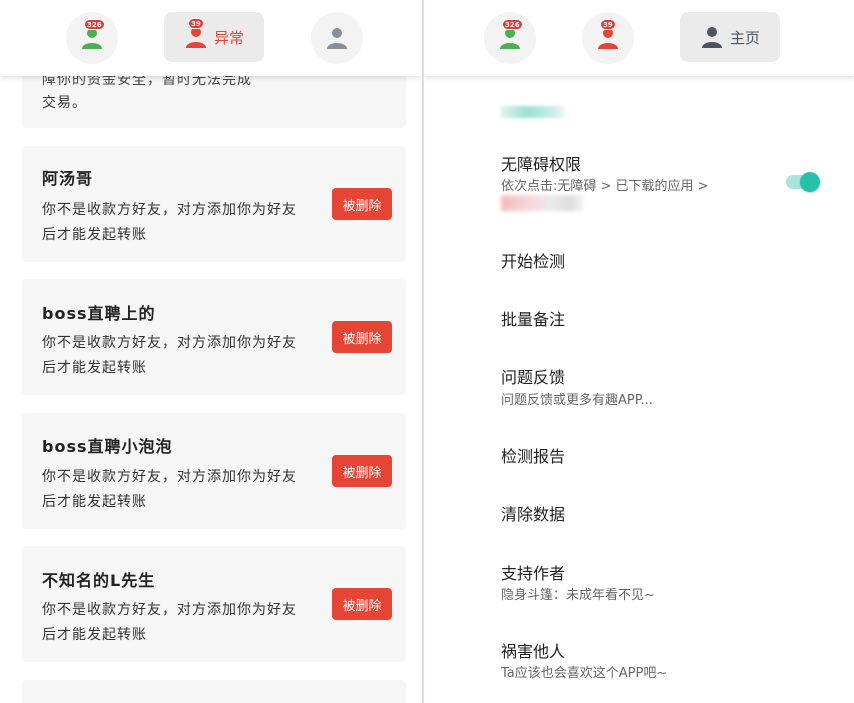 The height and width of the screenshot is (703, 854). Describe the element at coordinates (99, 313) in the screenshot. I see `contact-name: boss直聘上的` at that location.